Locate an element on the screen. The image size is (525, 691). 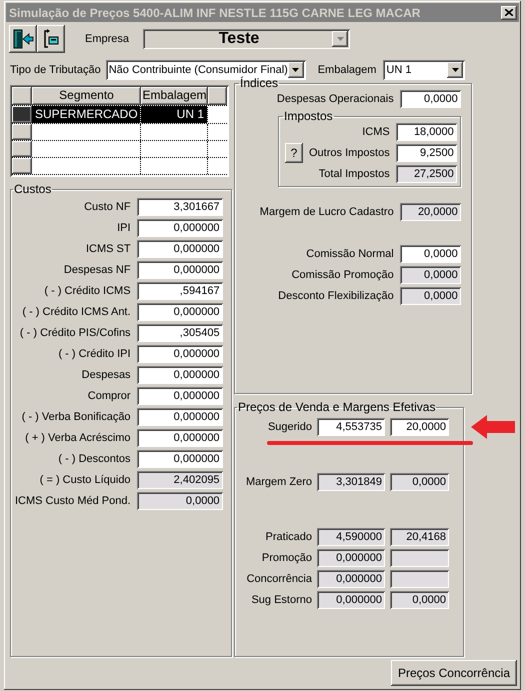
field-label: Desconto Flexibilização is located at coordinates (336, 296).